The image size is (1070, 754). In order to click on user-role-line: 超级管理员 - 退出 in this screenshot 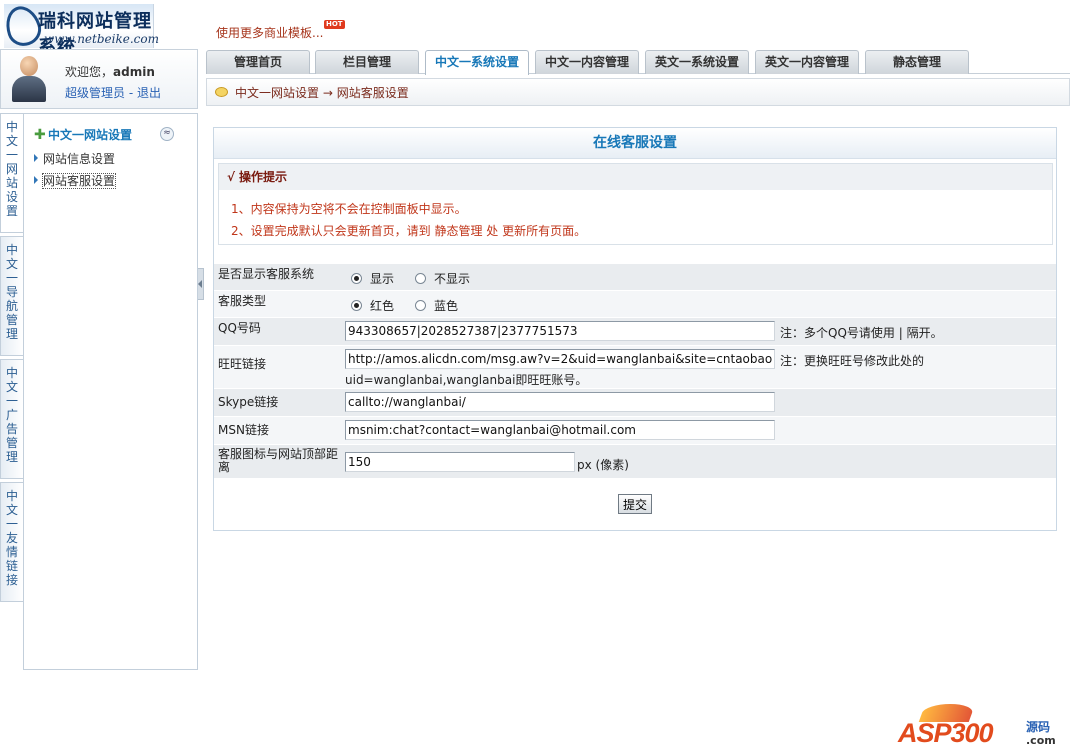, I will do `click(113, 92)`.